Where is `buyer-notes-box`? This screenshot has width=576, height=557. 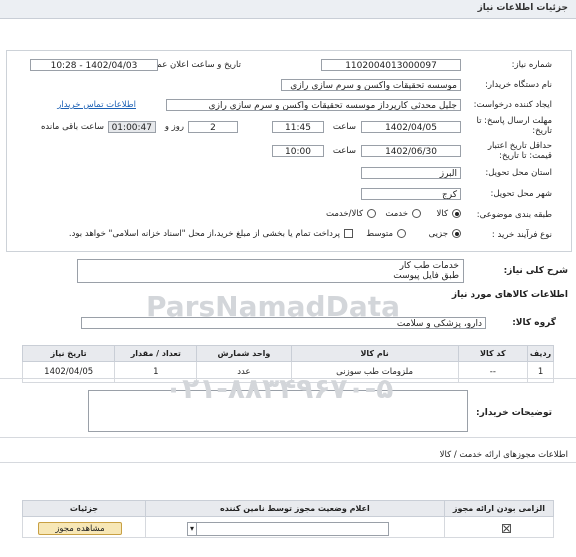 buyer-notes-box is located at coordinates (278, 411).